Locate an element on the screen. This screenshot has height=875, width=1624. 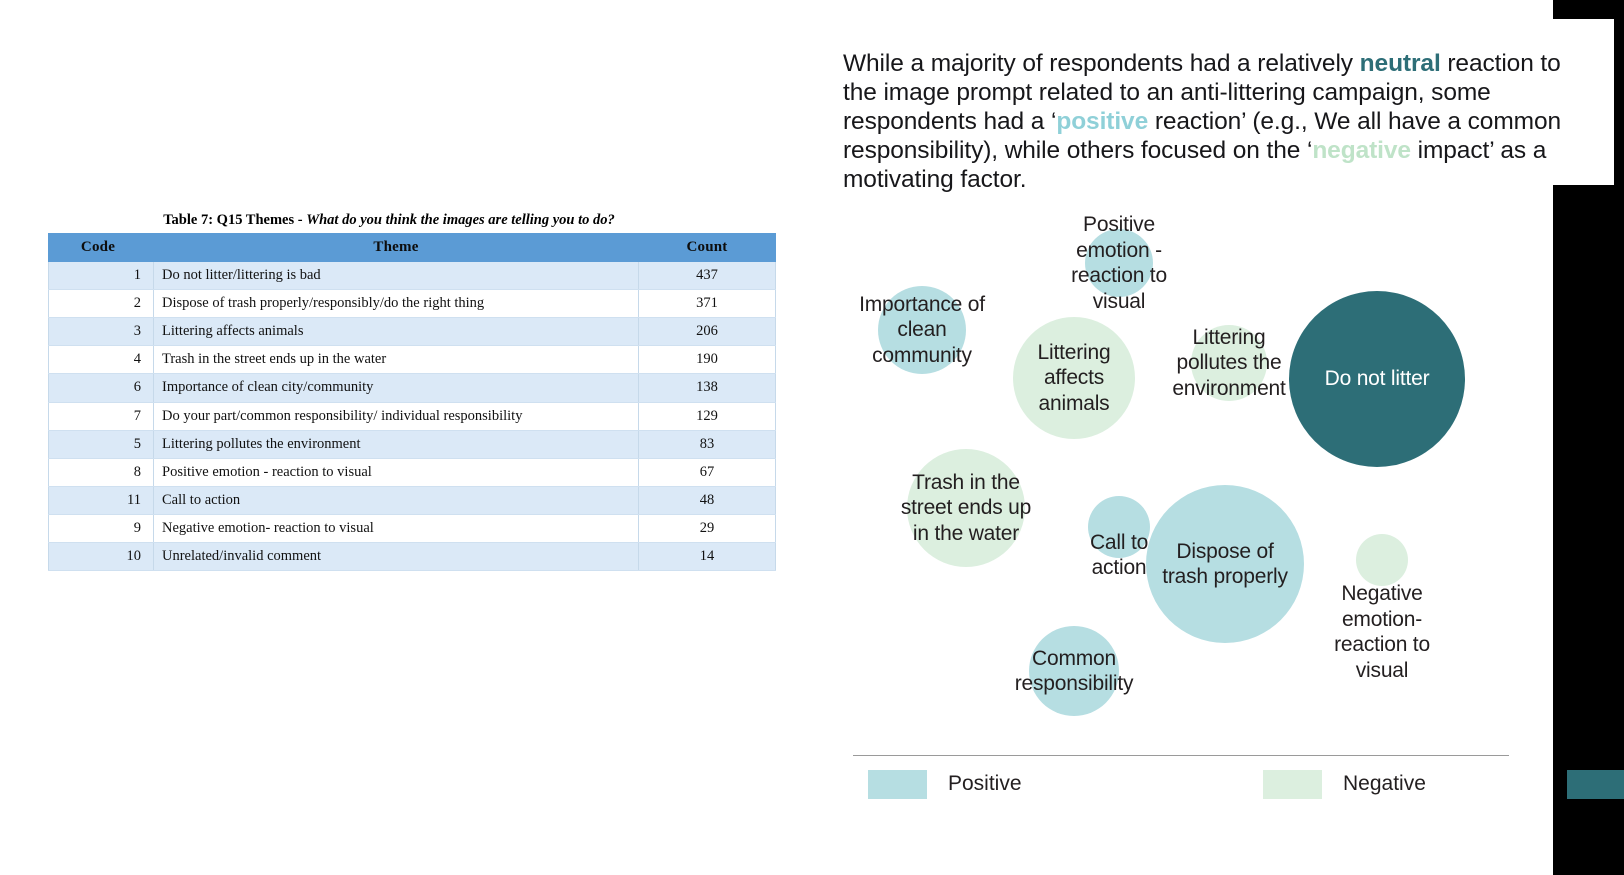
cell-theme: Trash in the street ends up in the water is located at coordinates (396, 360).